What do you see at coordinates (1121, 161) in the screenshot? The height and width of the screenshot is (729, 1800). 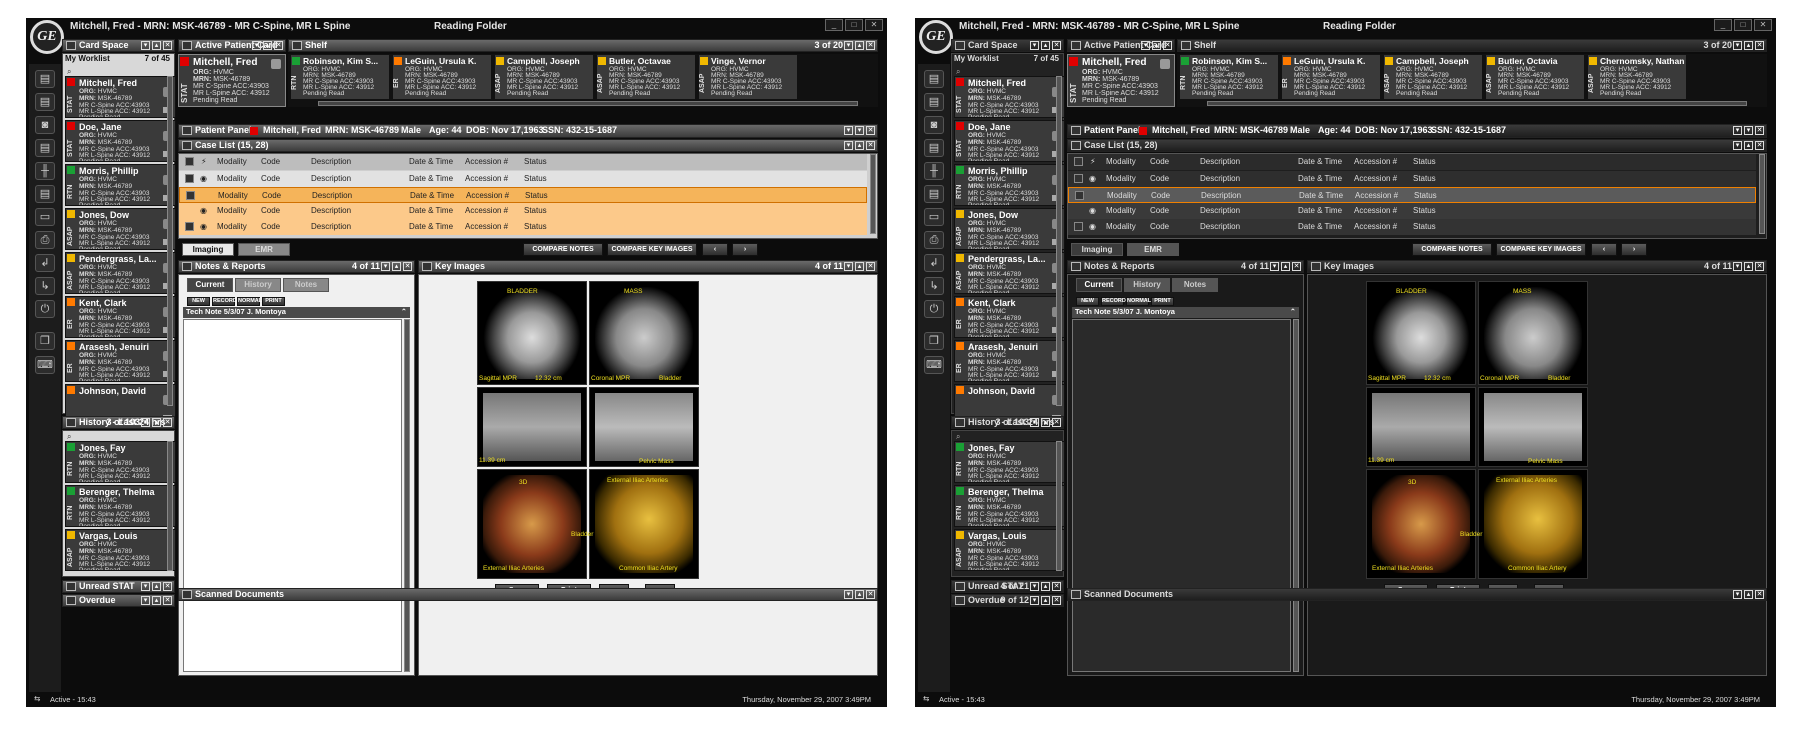 I see `column-header: Modality` at bounding box center [1121, 161].